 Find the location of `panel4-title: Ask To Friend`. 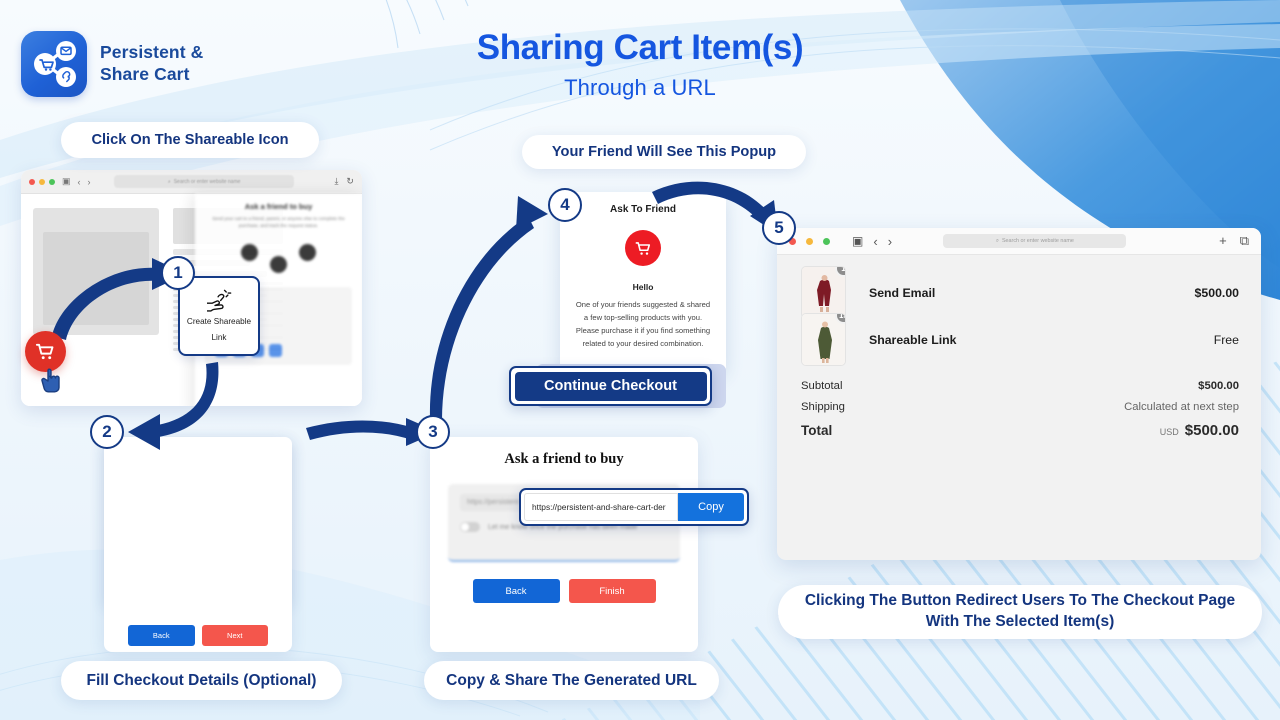

panel4-title: Ask To Friend is located at coordinates (643, 209).